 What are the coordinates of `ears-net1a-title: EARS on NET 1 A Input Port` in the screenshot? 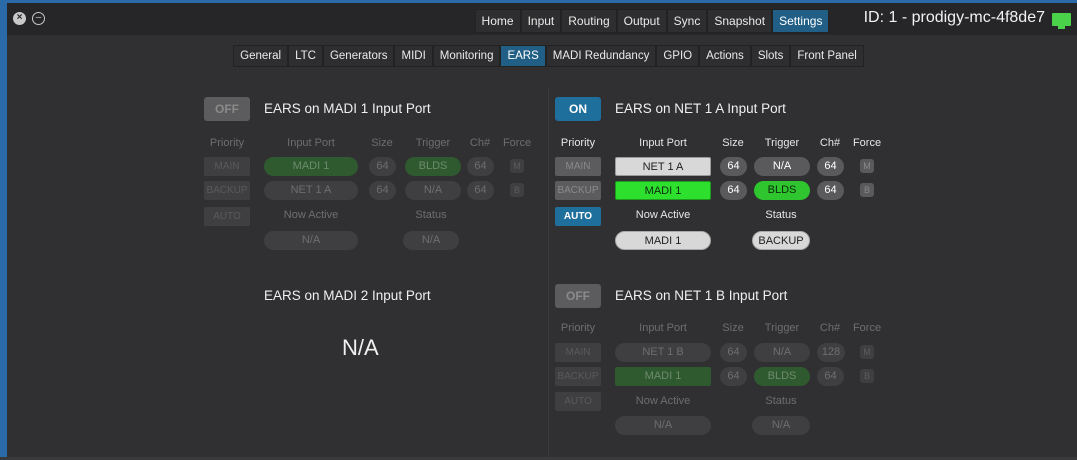 It's located at (700, 108).